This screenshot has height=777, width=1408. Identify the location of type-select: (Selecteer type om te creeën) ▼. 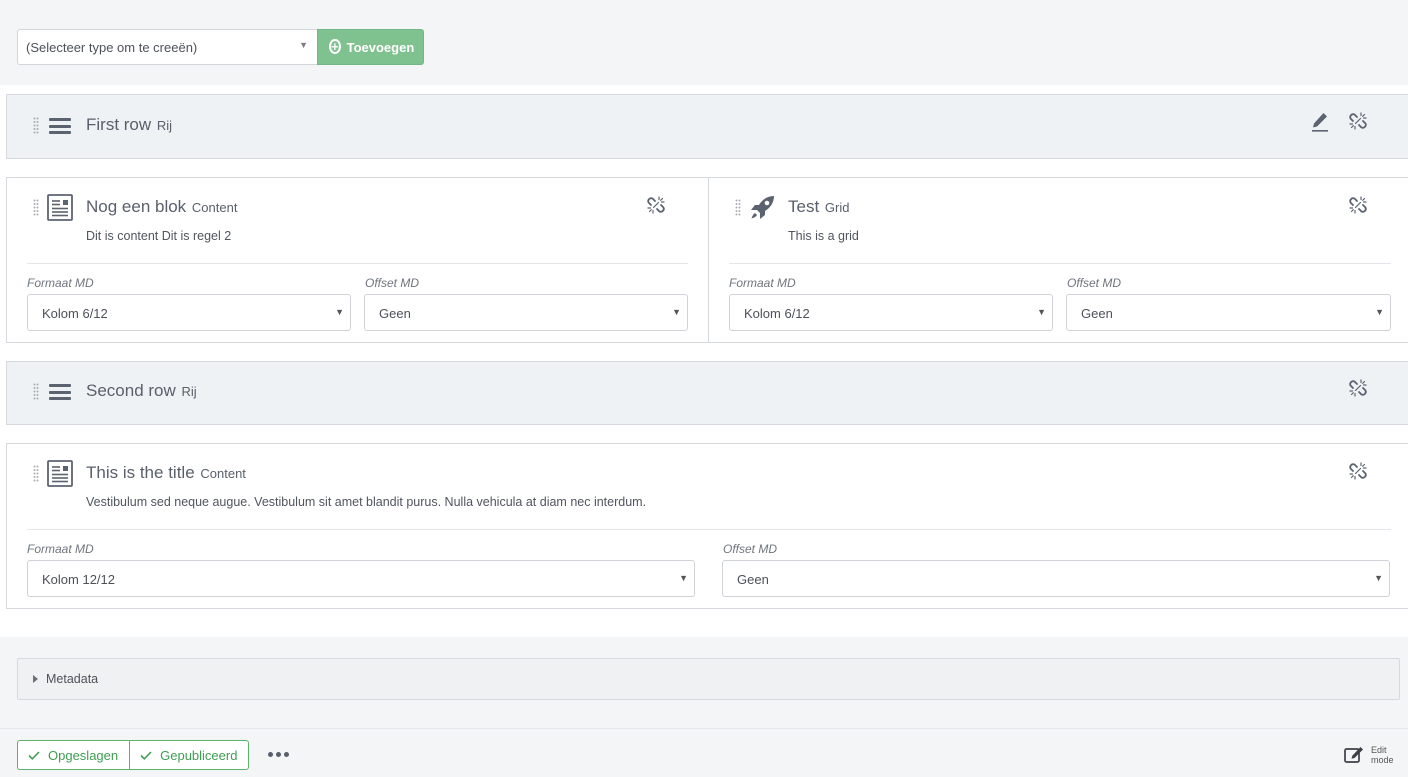
(167, 47).